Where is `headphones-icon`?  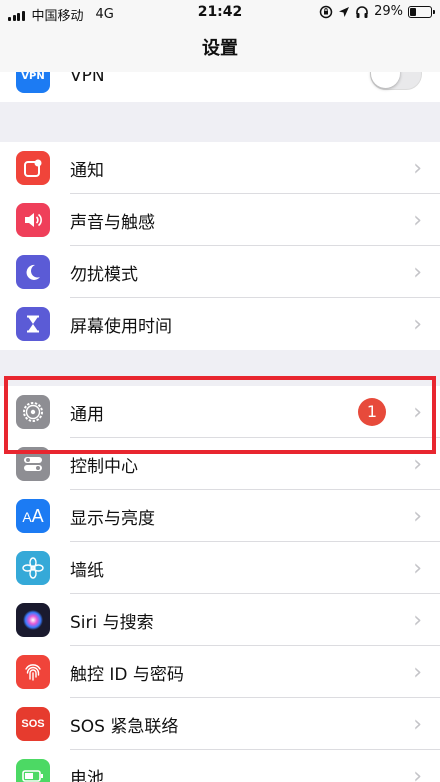
headphones-icon is located at coordinates (362, 11).